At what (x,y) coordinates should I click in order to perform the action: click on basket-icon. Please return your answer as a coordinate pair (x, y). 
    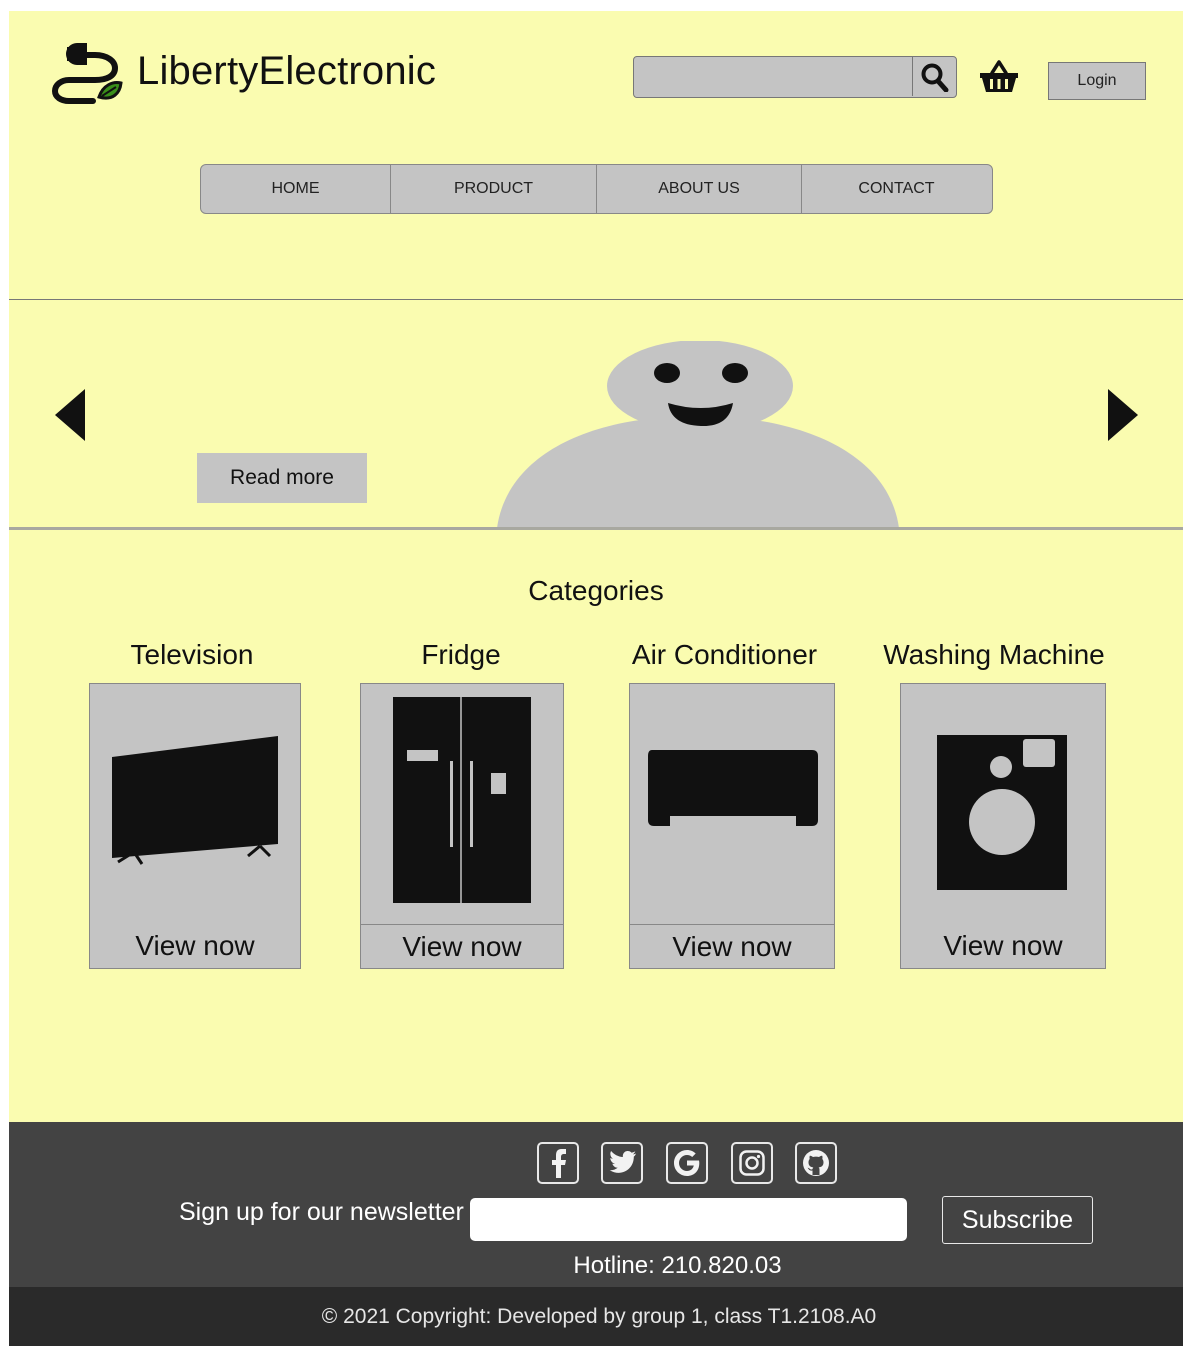
    Looking at the image, I should click on (999, 77).